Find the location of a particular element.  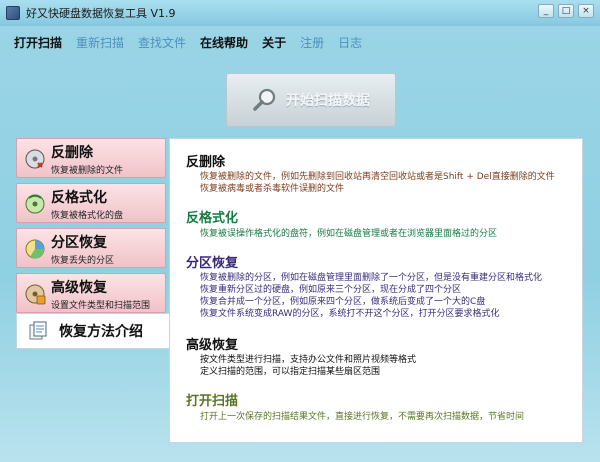

sidebar-item-title: 恢复方法介绍 is located at coordinates (101, 332).